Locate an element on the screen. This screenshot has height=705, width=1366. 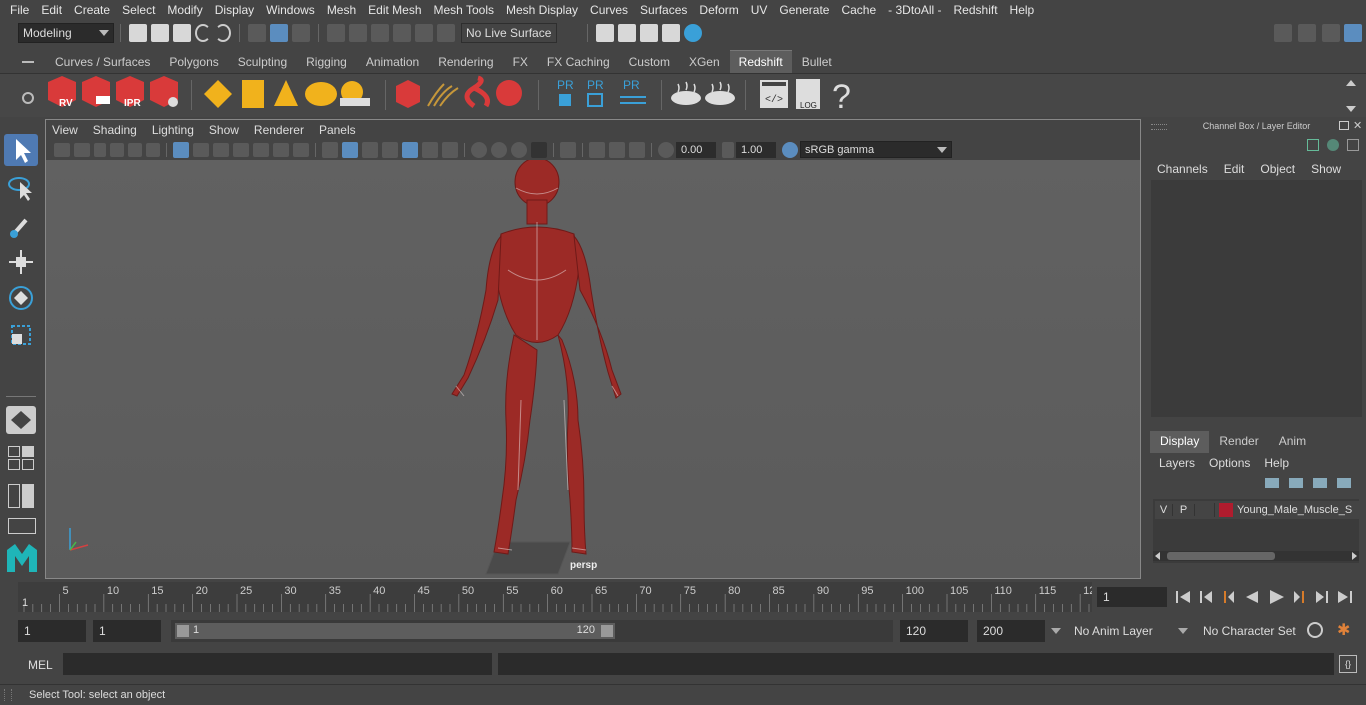
gamma-field: 1.00 is located at coordinates (756, 149).